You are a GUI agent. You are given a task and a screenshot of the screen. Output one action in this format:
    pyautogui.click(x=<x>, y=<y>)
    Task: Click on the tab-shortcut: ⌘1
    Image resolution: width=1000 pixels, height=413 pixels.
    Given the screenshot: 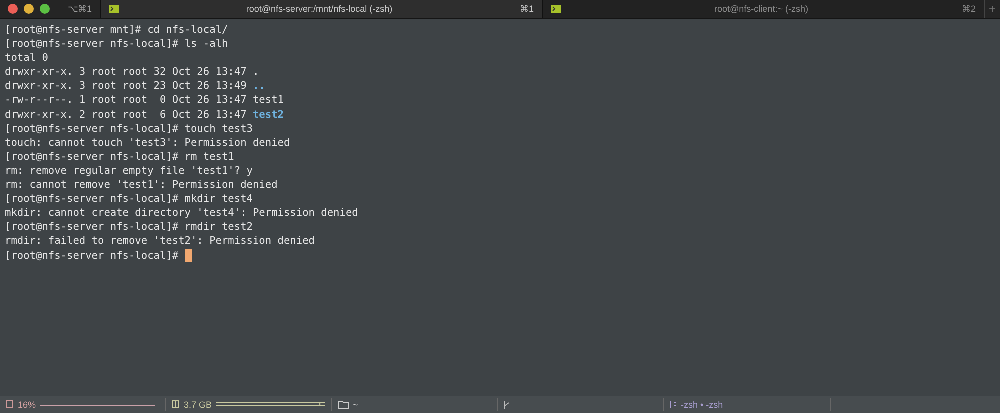 What is the action you would take?
    pyautogui.click(x=527, y=9)
    